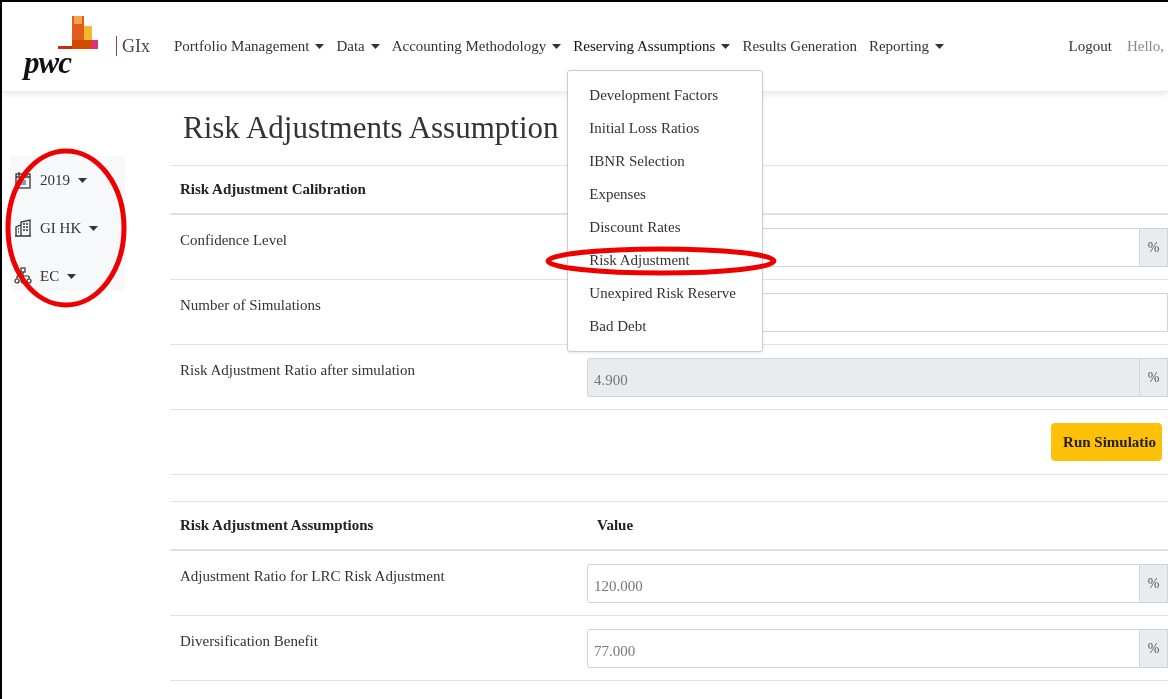 This screenshot has height=699, width=1168. I want to click on logo-text: pwc, so click(47, 62).